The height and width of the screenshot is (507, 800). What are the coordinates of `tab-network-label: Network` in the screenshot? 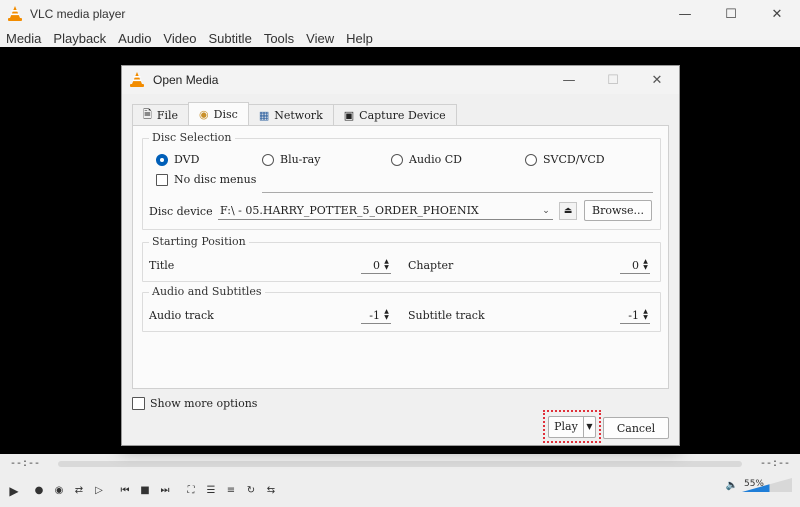 It's located at (298, 115).